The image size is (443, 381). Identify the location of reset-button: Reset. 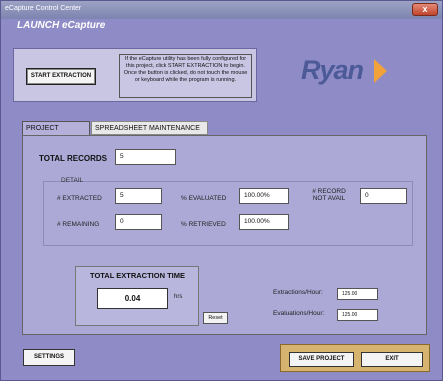
(215, 318).